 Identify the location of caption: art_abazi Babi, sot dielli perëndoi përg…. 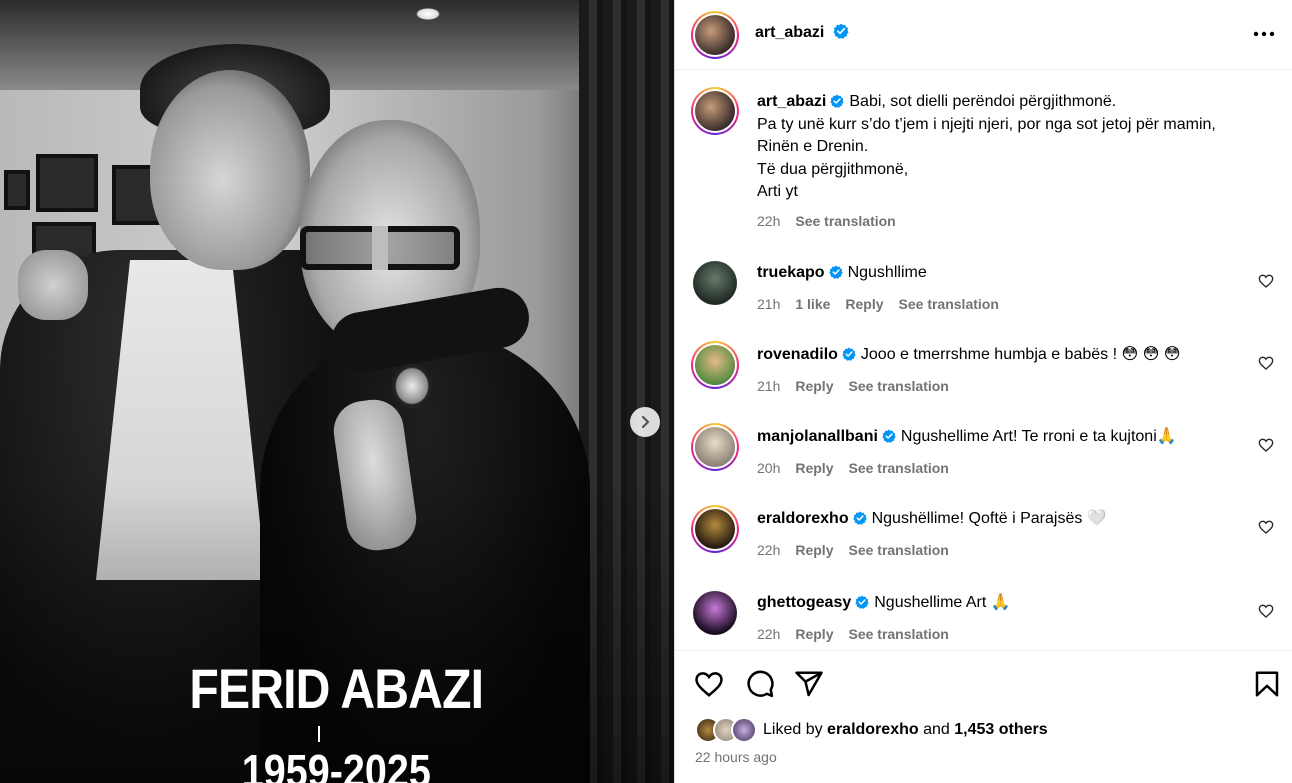
(983, 162).